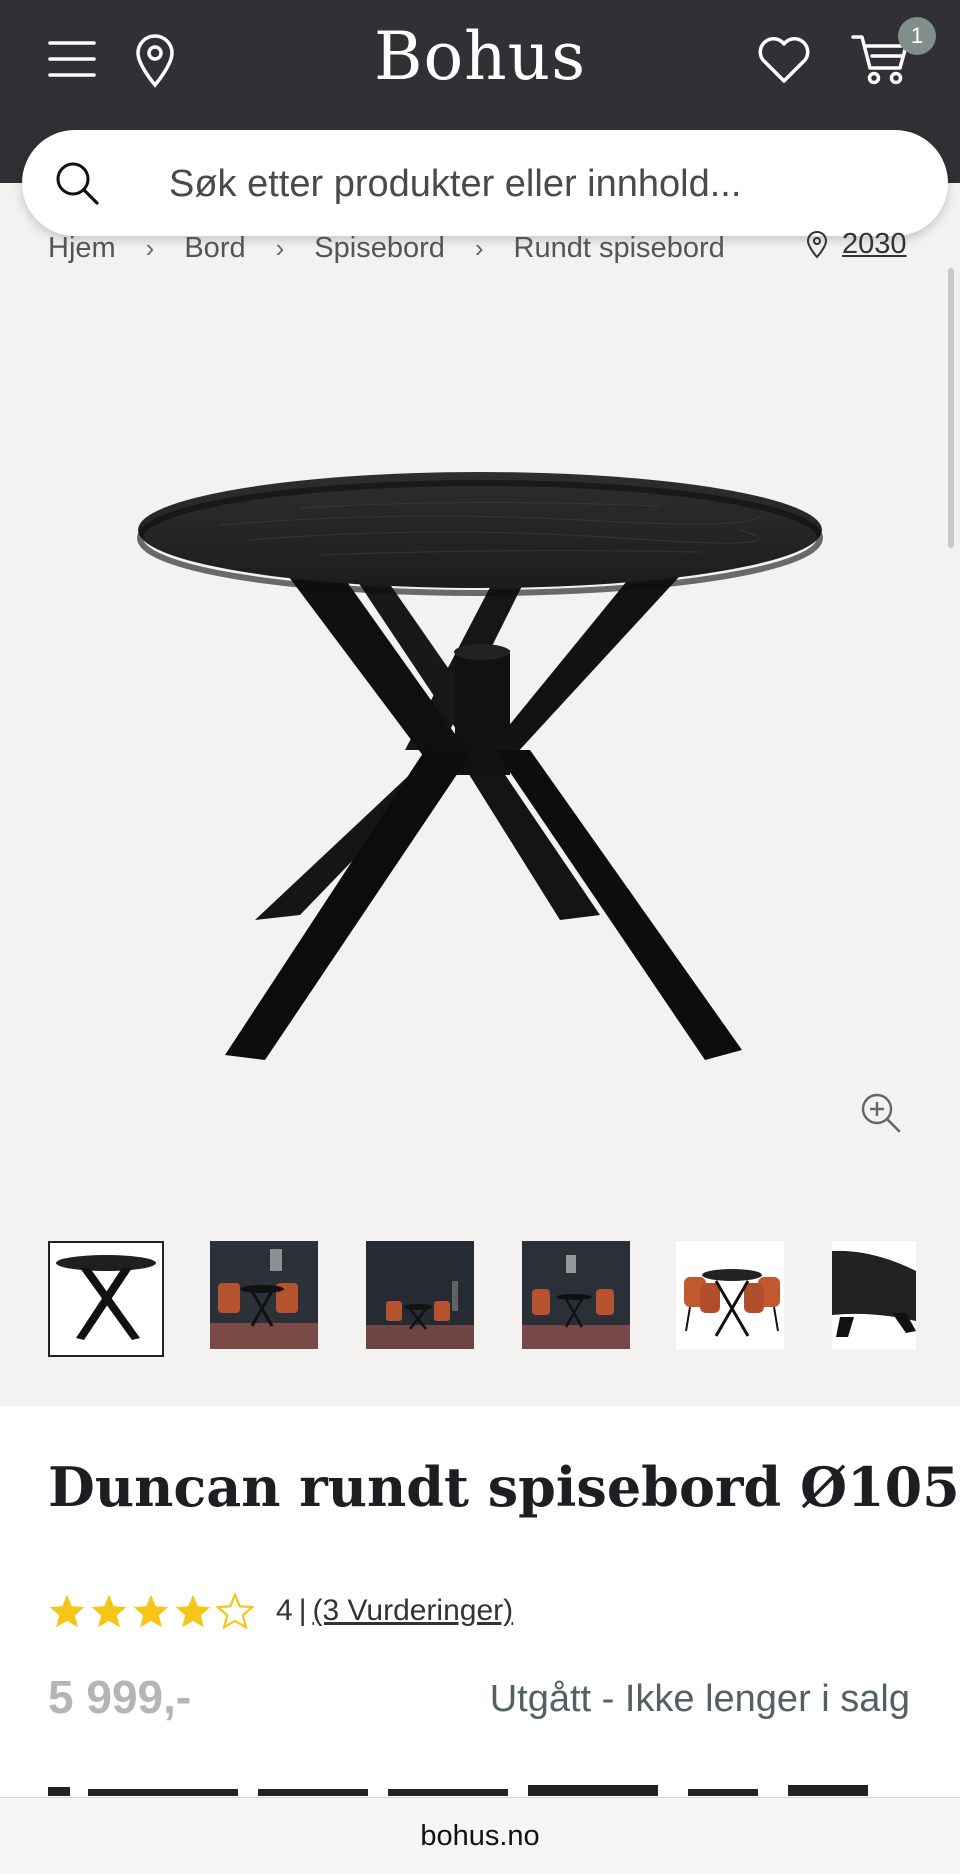 This screenshot has height=1874, width=960. What do you see at coordinates (874, 244) in the screenshot?
I see `postcode-link: 2030` at bounding box center [874, 244].